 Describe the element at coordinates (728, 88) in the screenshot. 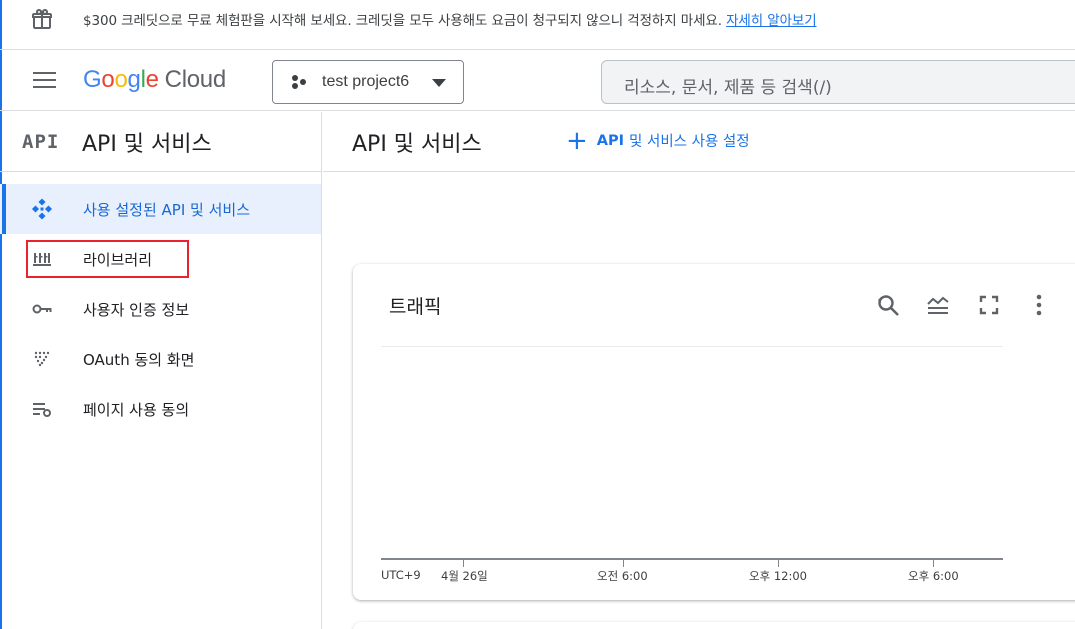

I see `search-placeholder: 리소스, 문서, 제품 등 검색(/)` at that location.